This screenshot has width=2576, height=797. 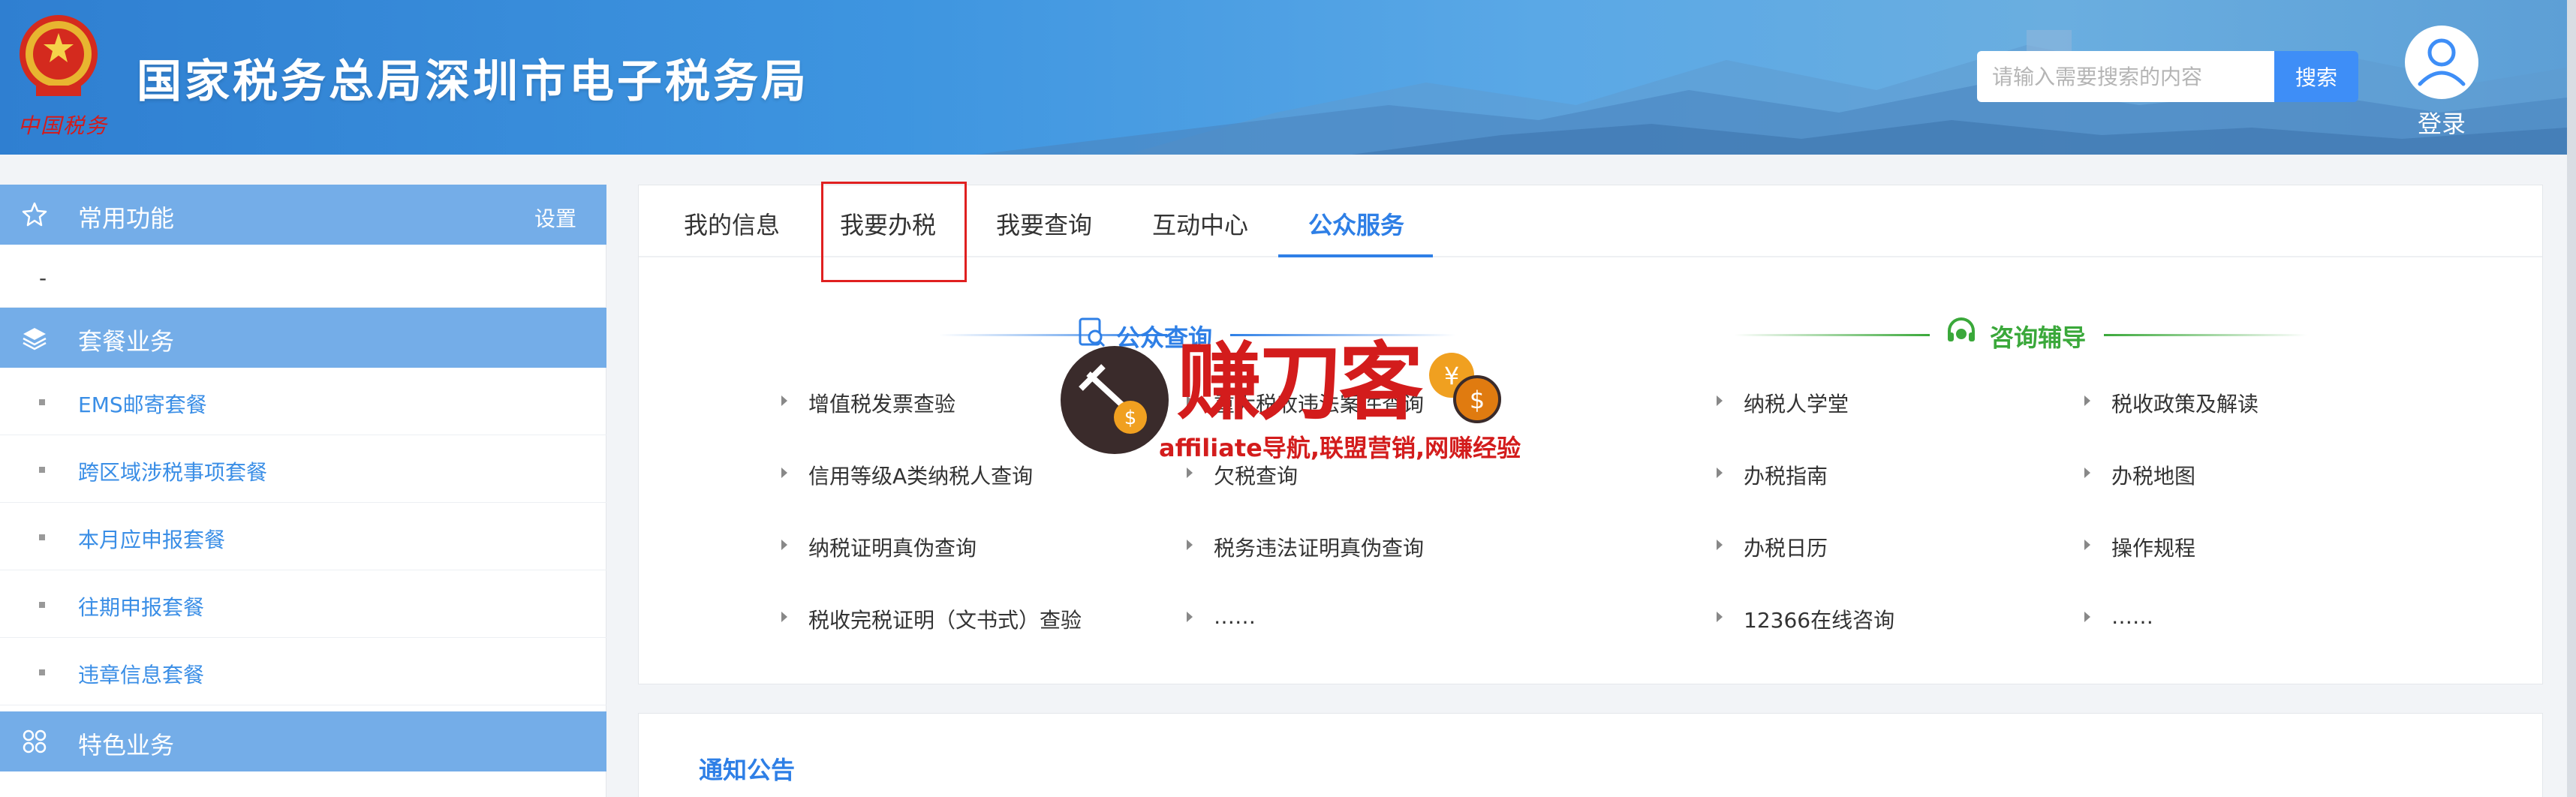 I want to click on sidebar-header-label: 套餐业务, so click(x=126, y=341).